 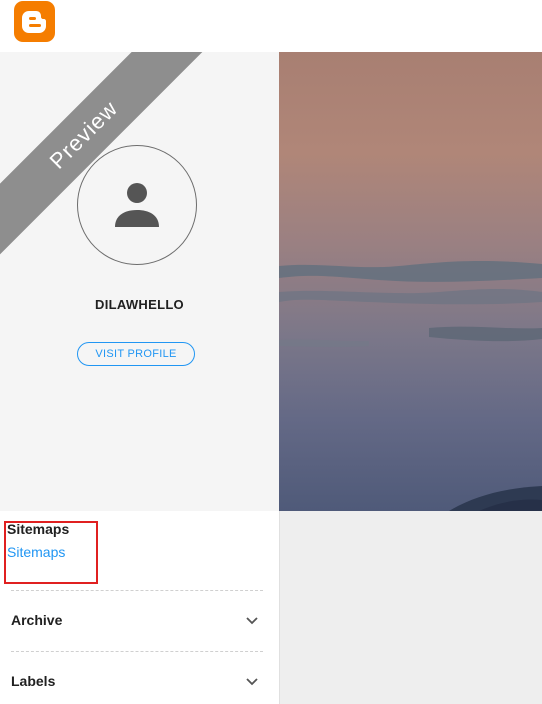 I want to click on main-content-area, so click(x=410, y=607).